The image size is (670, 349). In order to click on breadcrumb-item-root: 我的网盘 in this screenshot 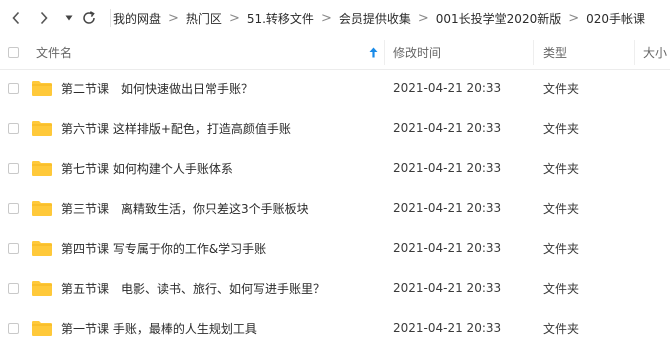, I will do `click(137, 18)`.